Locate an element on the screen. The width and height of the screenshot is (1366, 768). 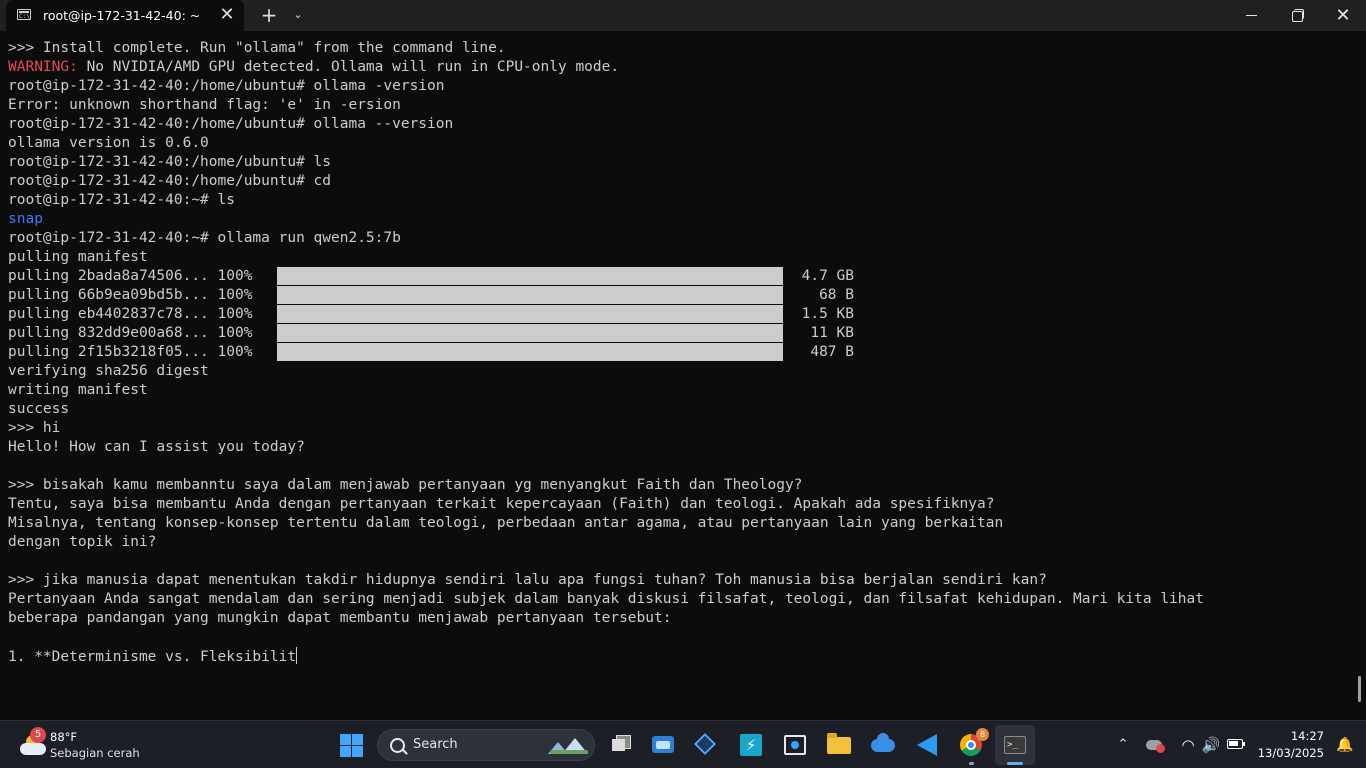
active-indicator is located at coordinates (1015, 763).